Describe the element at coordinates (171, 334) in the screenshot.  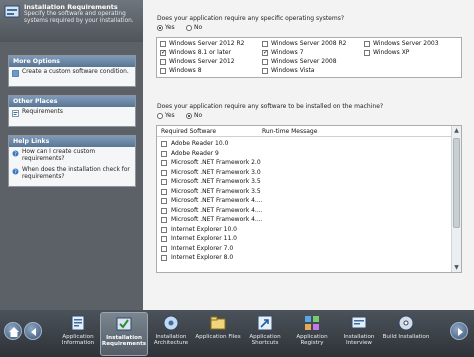
I see `step-installation-architecture: Installation Architecture` at that location.